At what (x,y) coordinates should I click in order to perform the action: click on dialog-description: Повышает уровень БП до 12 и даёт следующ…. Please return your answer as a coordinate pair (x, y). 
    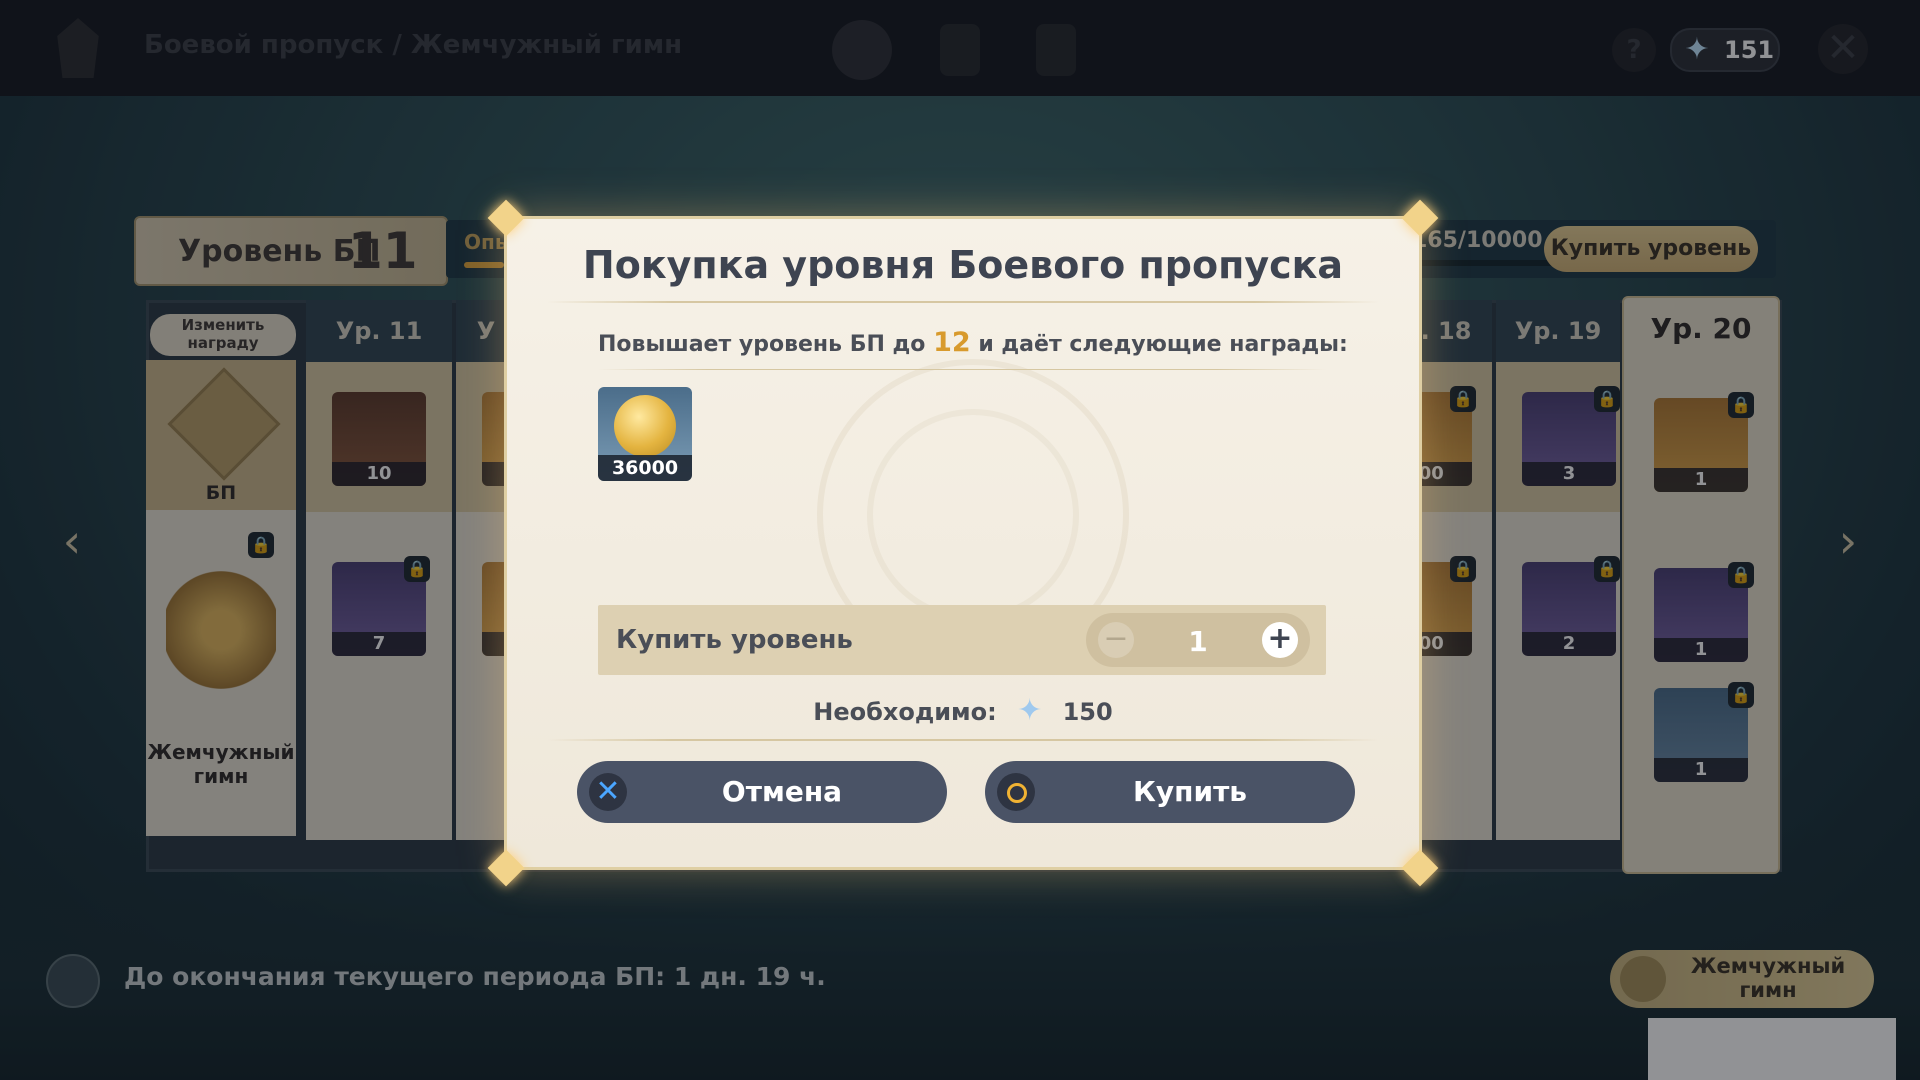
    Looking at the image, I should click on (973, 342).